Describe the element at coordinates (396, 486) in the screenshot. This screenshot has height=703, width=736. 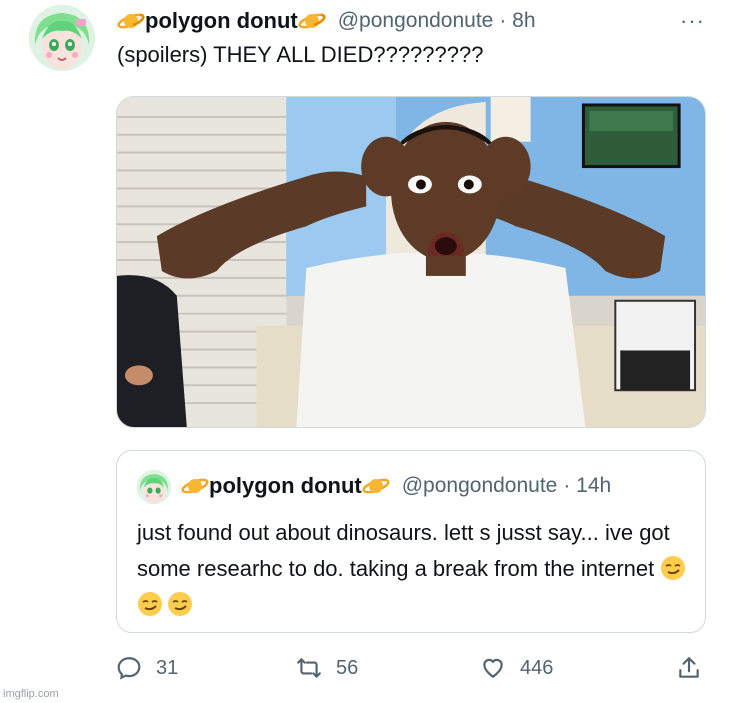
I see `quoted-tweet-header: polygon donut @pongondonute · 14h` at that location.